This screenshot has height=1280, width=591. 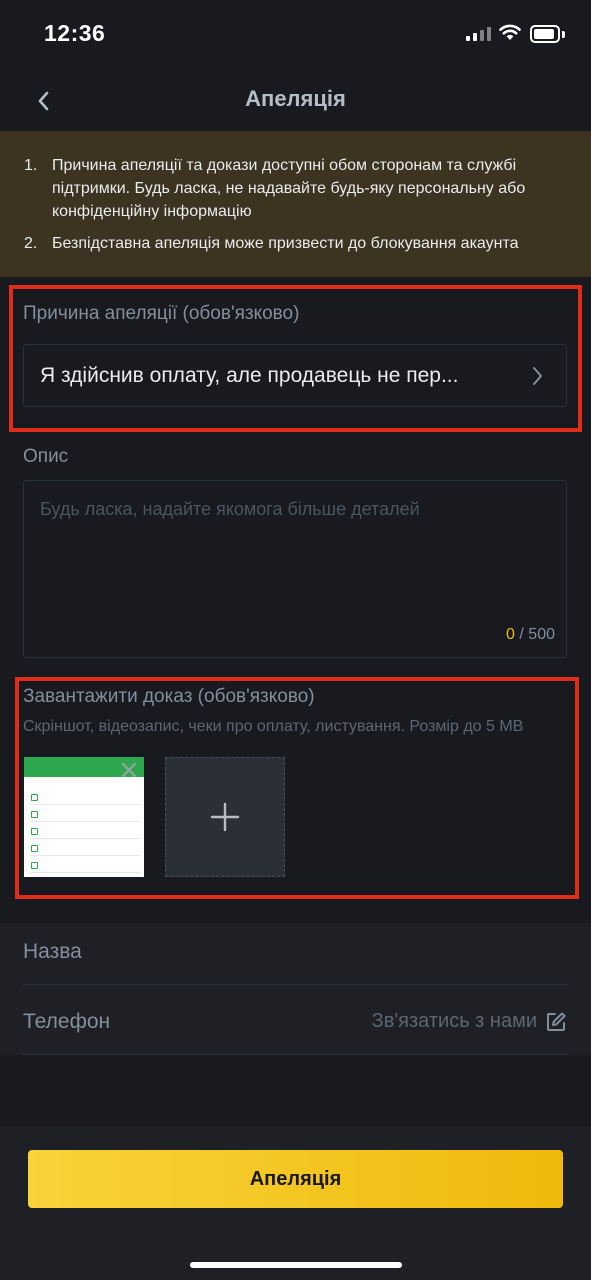 I want to click on contact-us-label: Зв'язатись з нами, so click(x=454, y=1021).